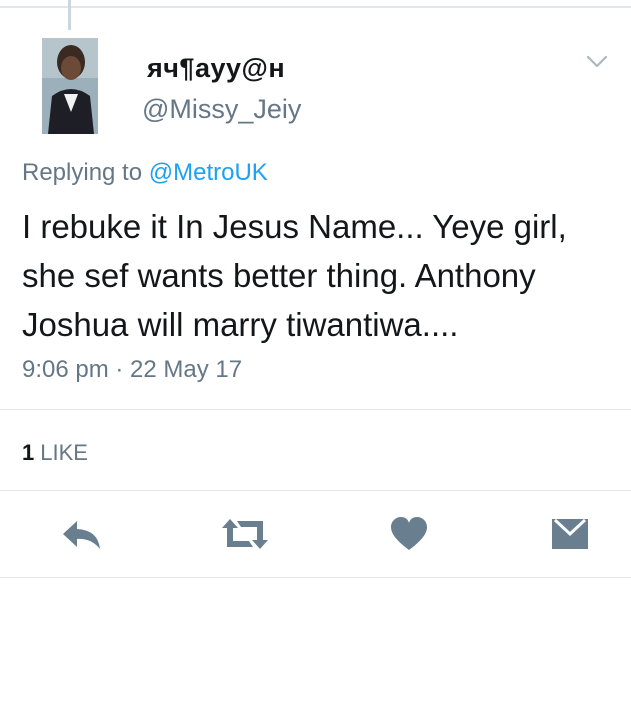  I want to click on reply-button, so click(82, 534).